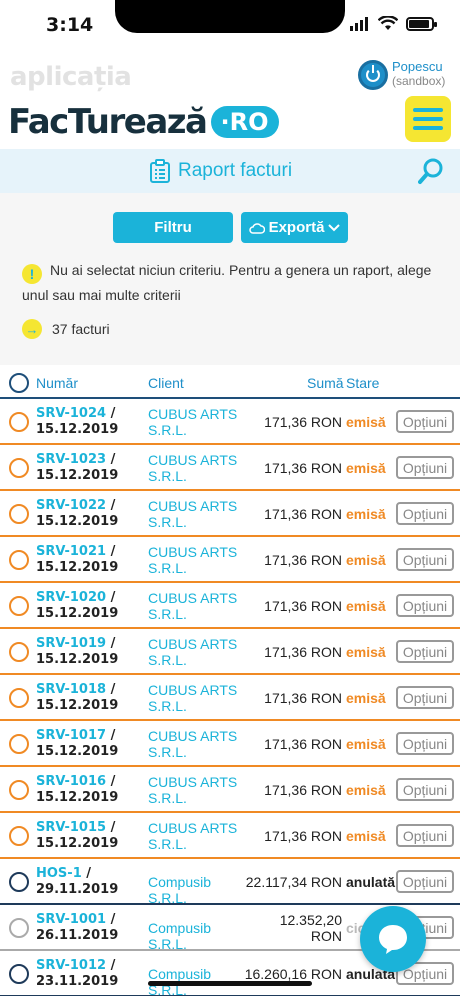  Describe the element at coordinates (77, 790) in the screenshot. I see `invoice-number: SRV-1016 /15.12.2019` at that location.